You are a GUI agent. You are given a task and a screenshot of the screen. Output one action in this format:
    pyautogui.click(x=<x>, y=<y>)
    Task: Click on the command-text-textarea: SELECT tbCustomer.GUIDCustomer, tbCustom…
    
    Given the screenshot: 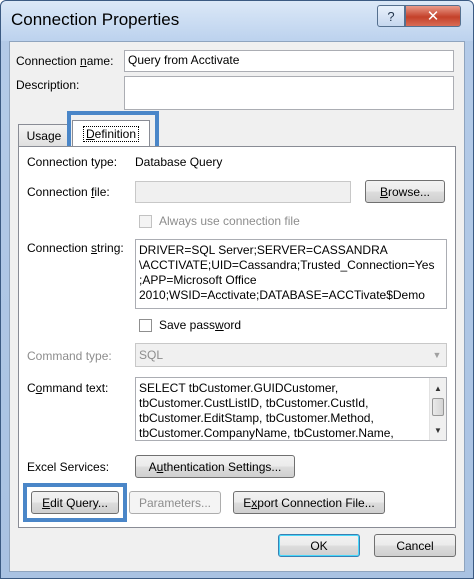 What is the action you would take?
    pyautogui.click(x=291, y=409)
    